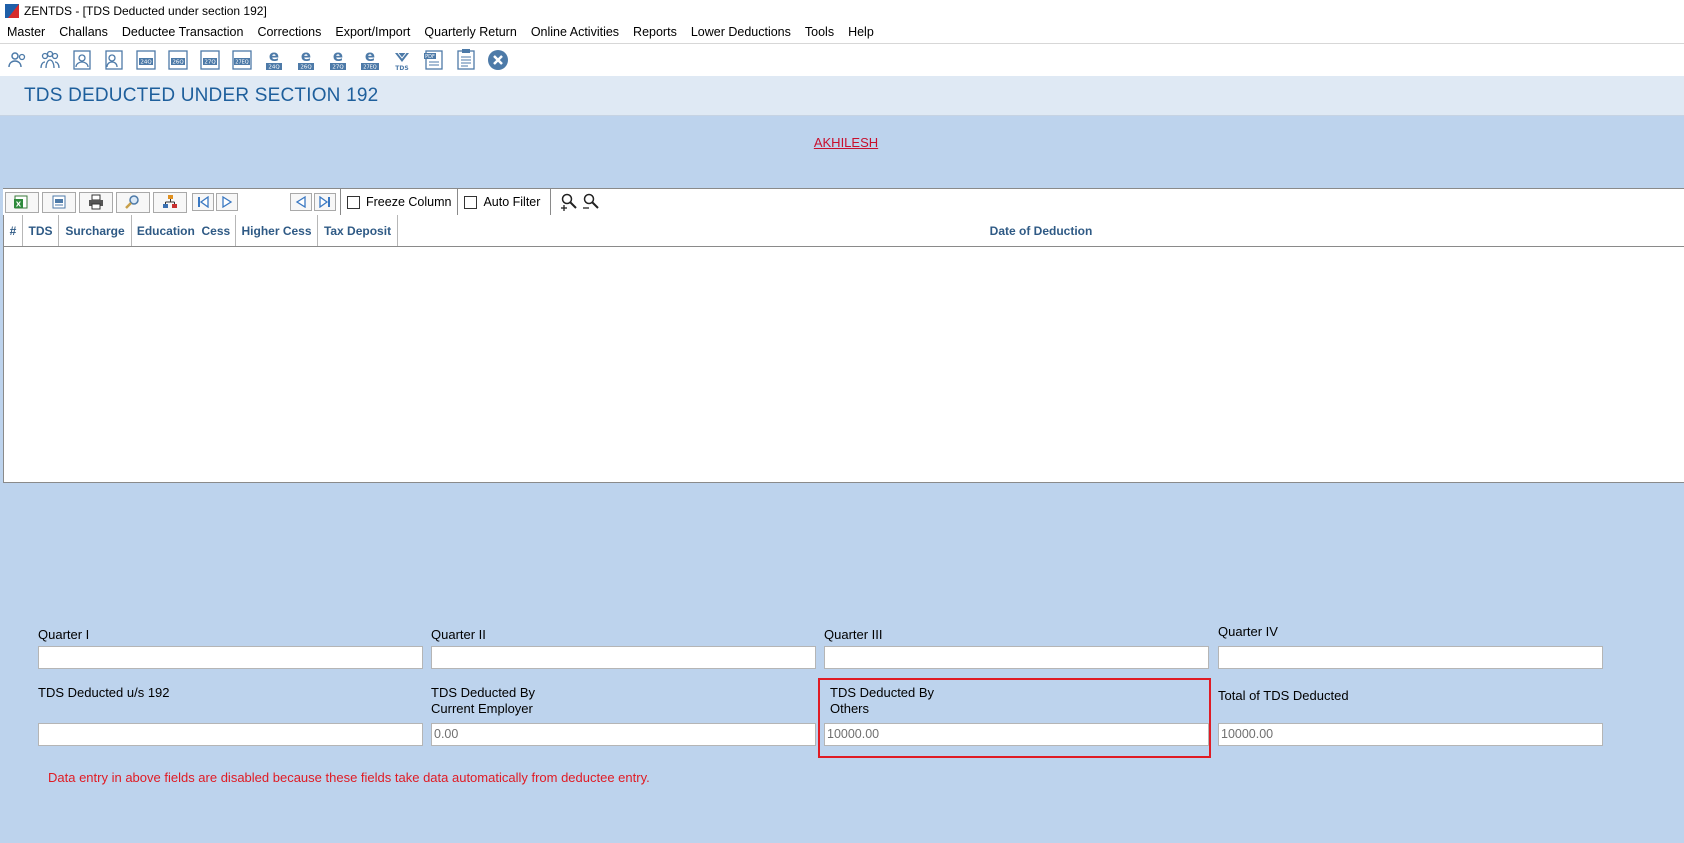  Describe the element at coordinates (591, 202) in the screenshot. I see `zoom-out-icon` at that location.